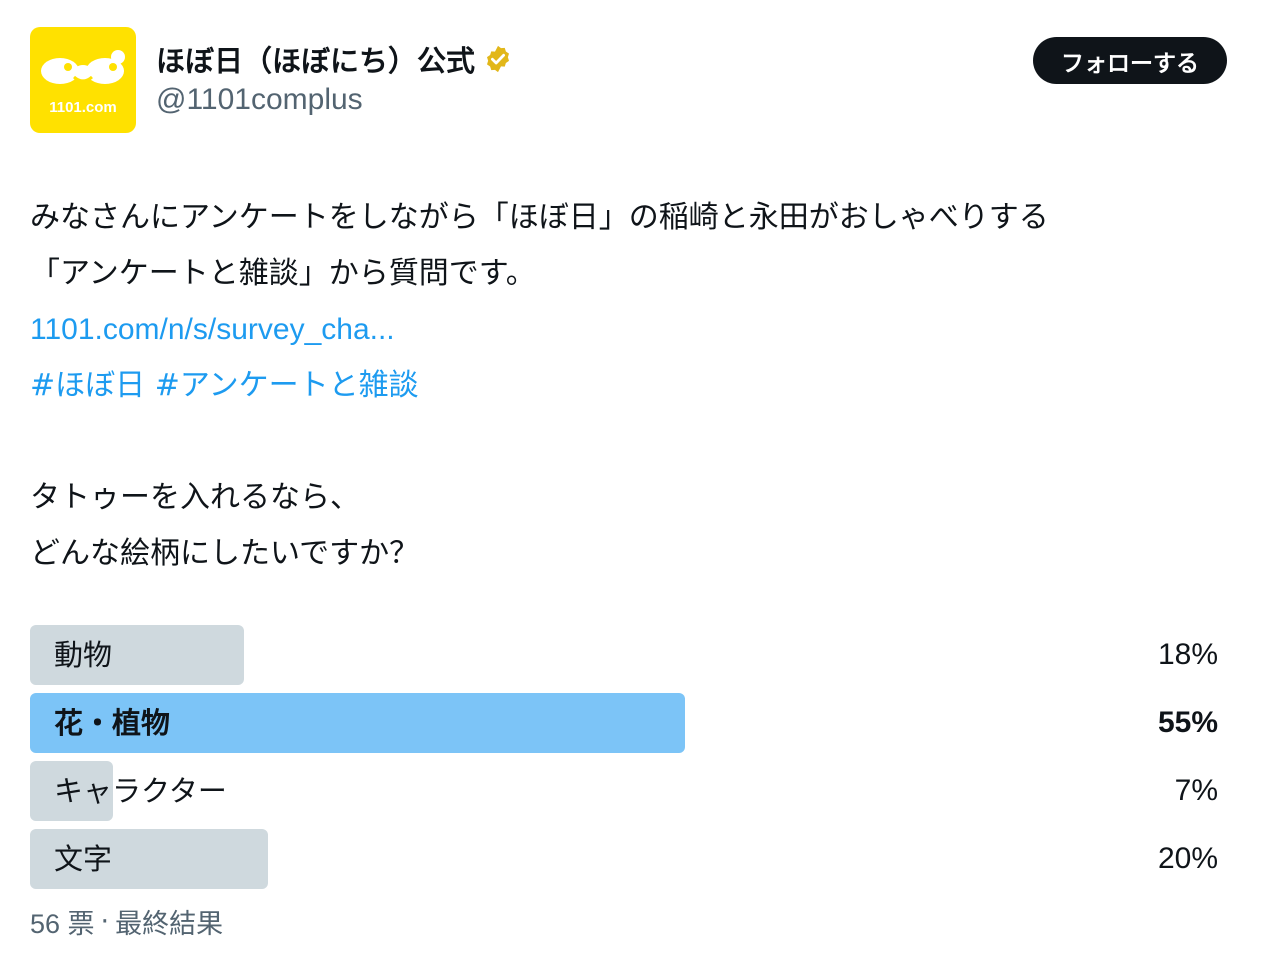  I want to click on display-name: ほぼ日（ほぼにち）公式, so click(315, 59).